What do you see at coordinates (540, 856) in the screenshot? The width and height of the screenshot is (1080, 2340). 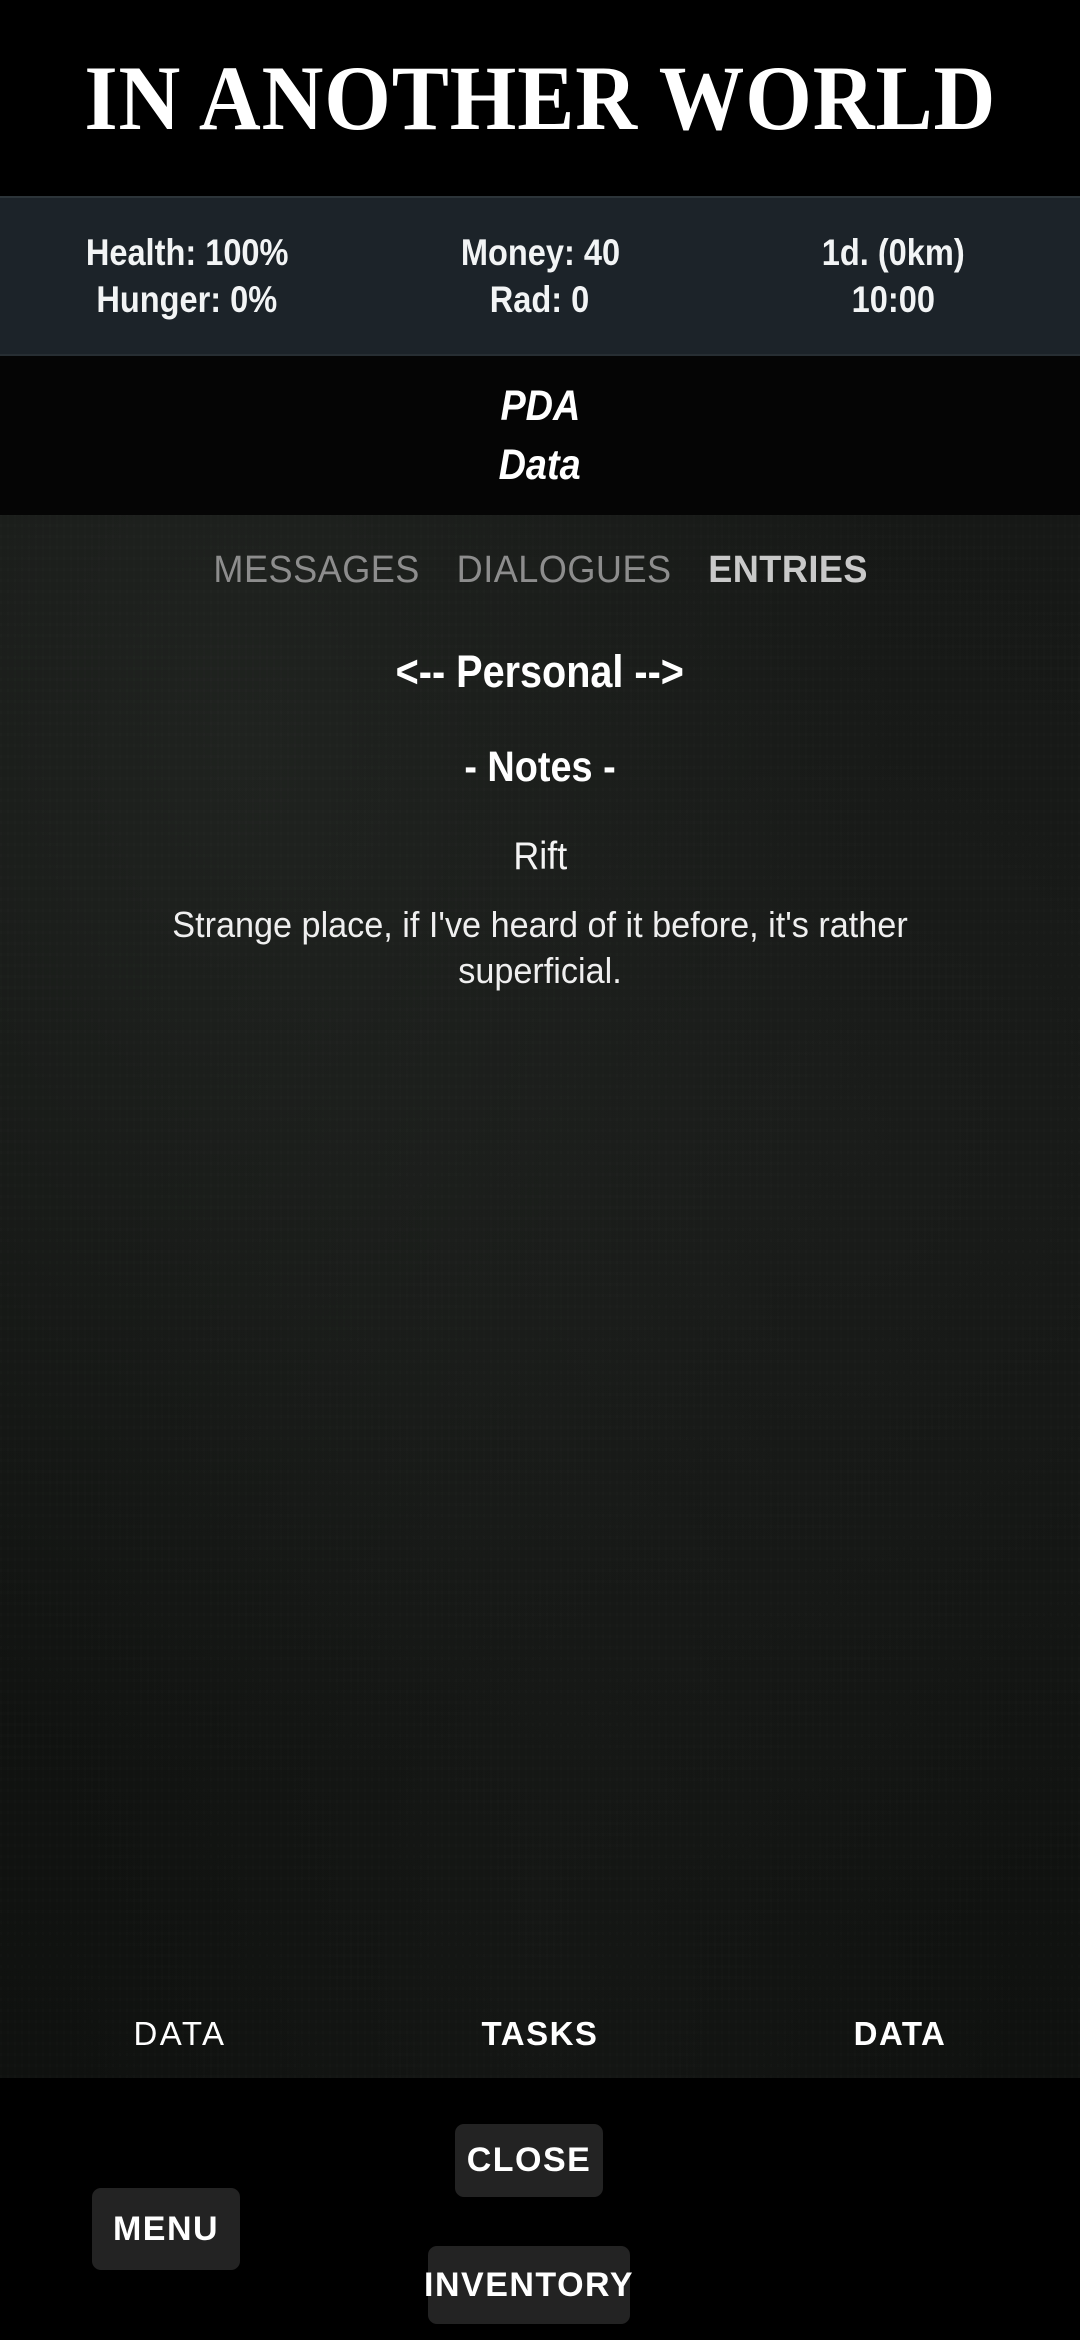 I see `entry-item-title: Rift` at bounding box center [540, 856].